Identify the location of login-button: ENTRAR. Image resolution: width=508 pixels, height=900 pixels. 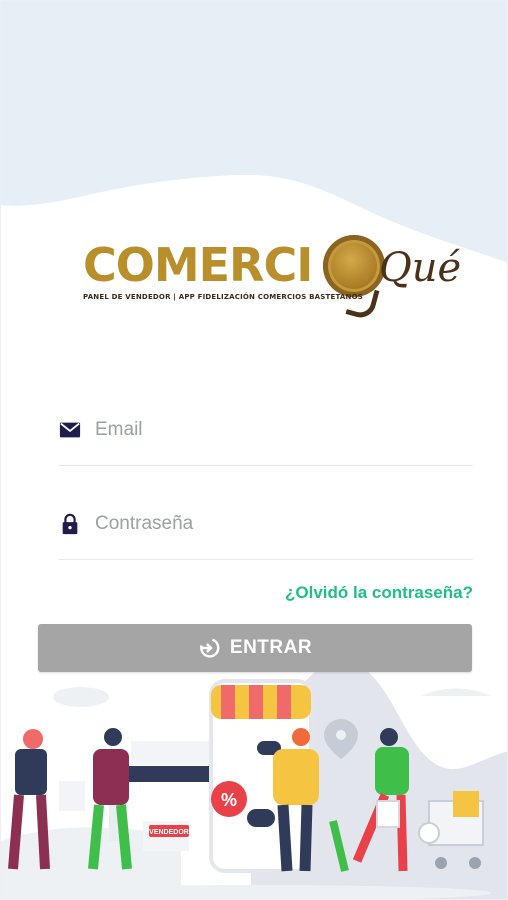
(255, 648).